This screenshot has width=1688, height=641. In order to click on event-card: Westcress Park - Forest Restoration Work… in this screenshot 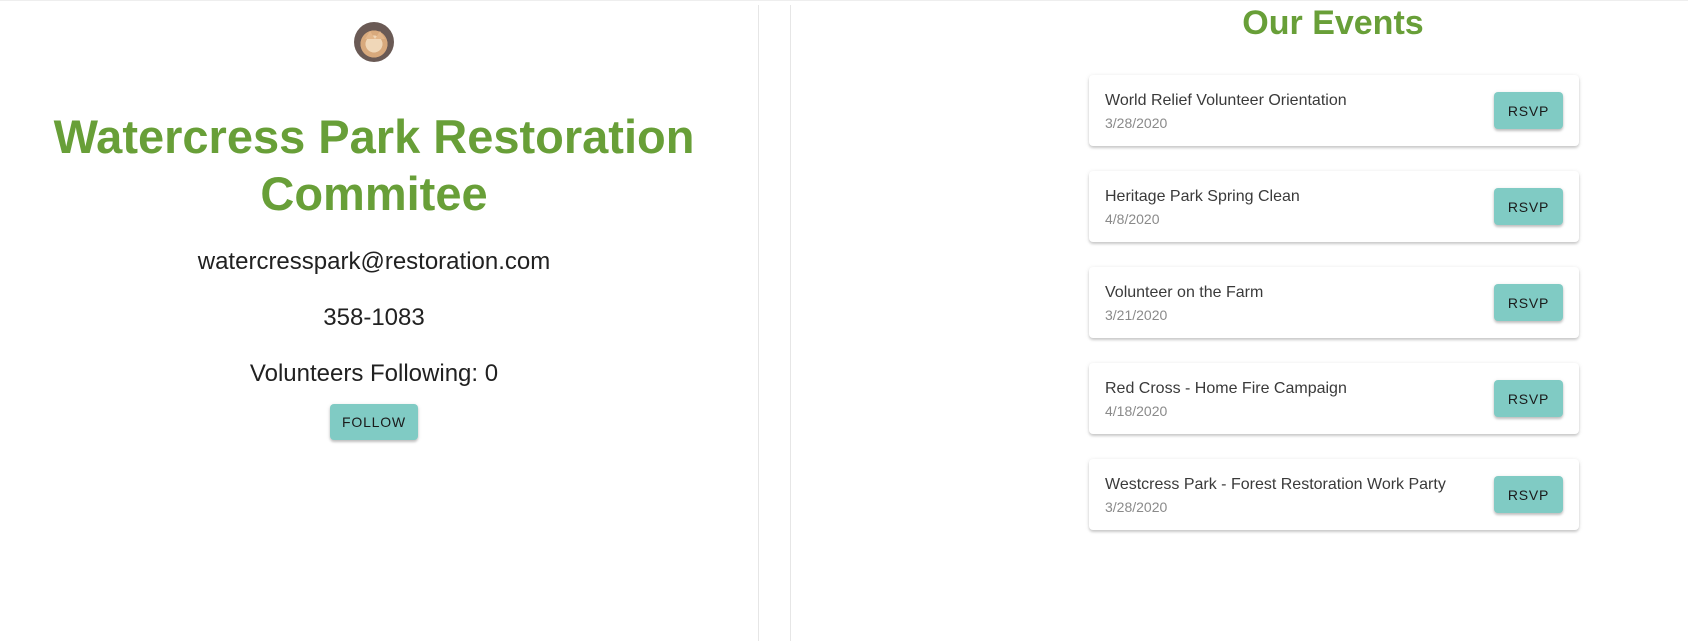, I will do `click(1334, 494)`.